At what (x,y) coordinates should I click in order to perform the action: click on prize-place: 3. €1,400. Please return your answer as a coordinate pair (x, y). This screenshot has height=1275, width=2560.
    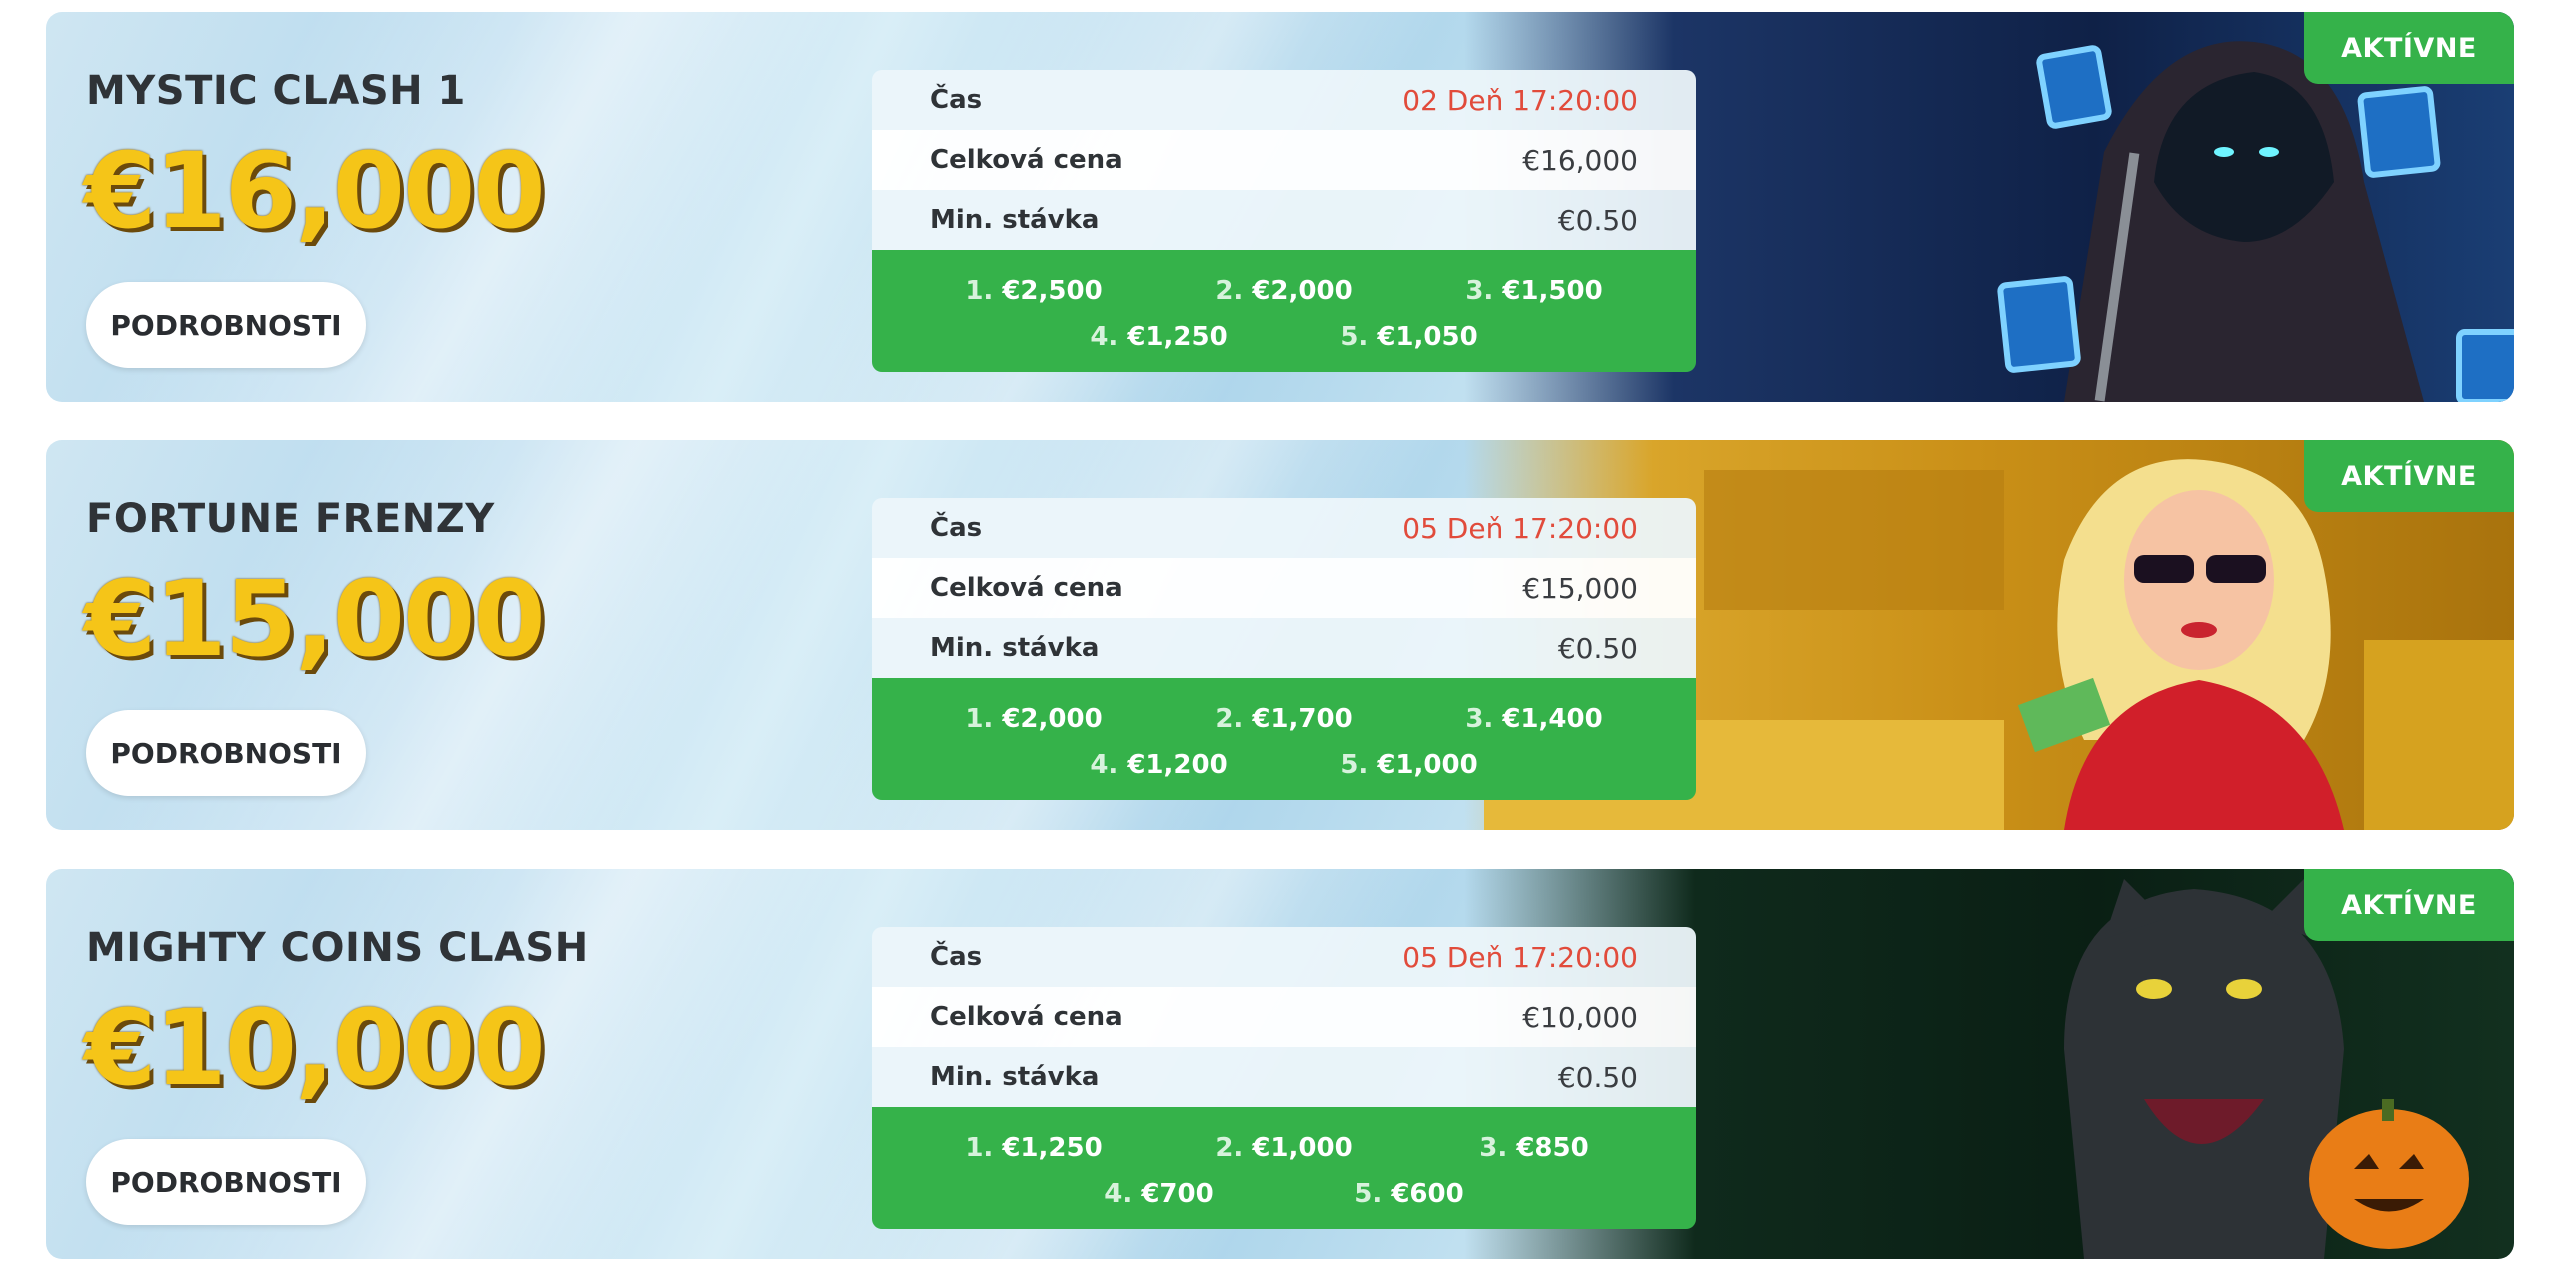
    Looking at the image, I should click on (1534, 719).